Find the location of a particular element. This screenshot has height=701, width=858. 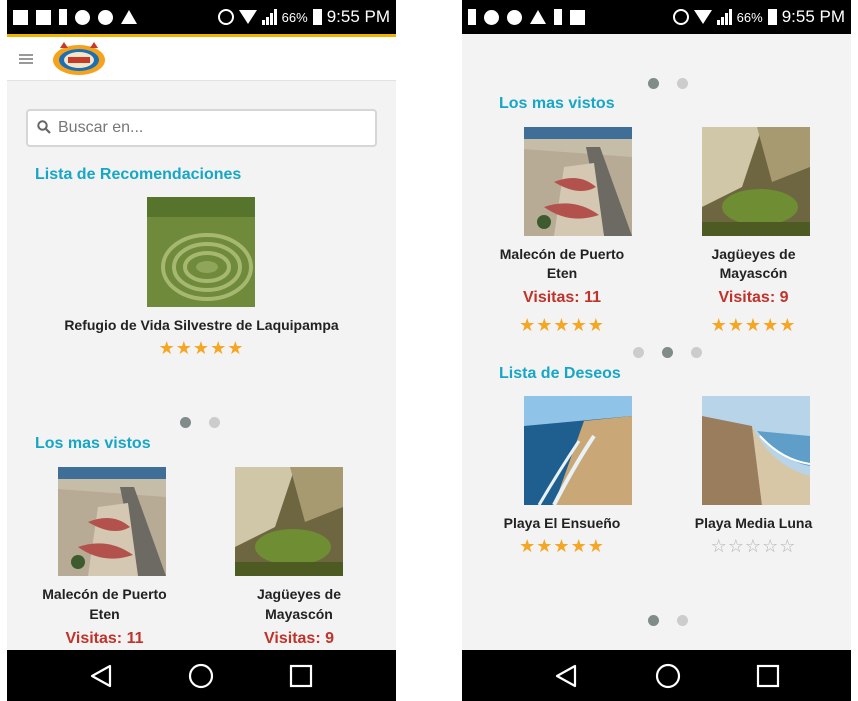

rating-stars: ☆☆☆☆☆ is located at coordinates (753, 546).